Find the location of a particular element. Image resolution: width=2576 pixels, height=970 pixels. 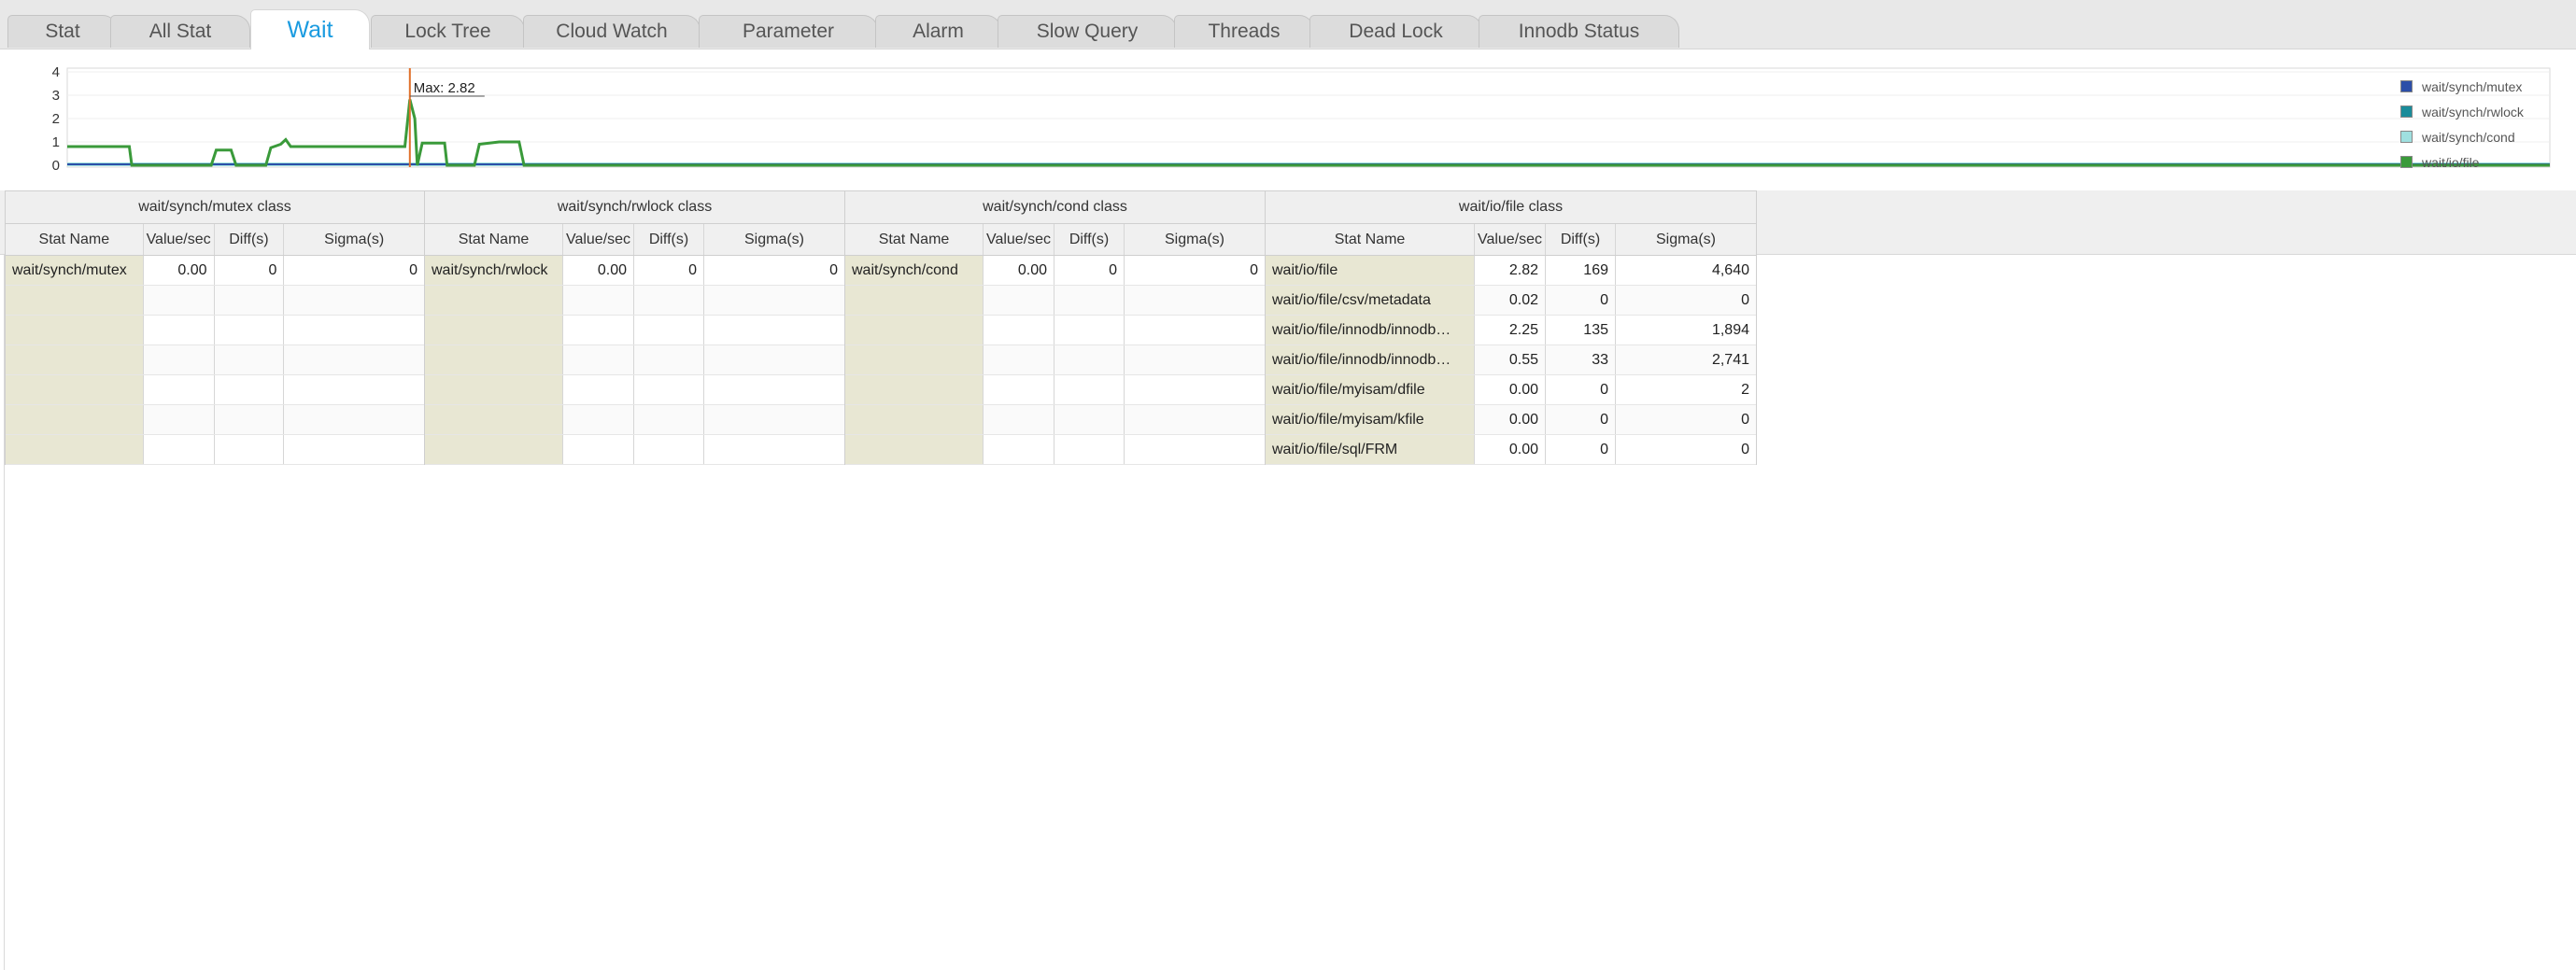

tab-parameter: Parameter is located at coordinates (788, 31).